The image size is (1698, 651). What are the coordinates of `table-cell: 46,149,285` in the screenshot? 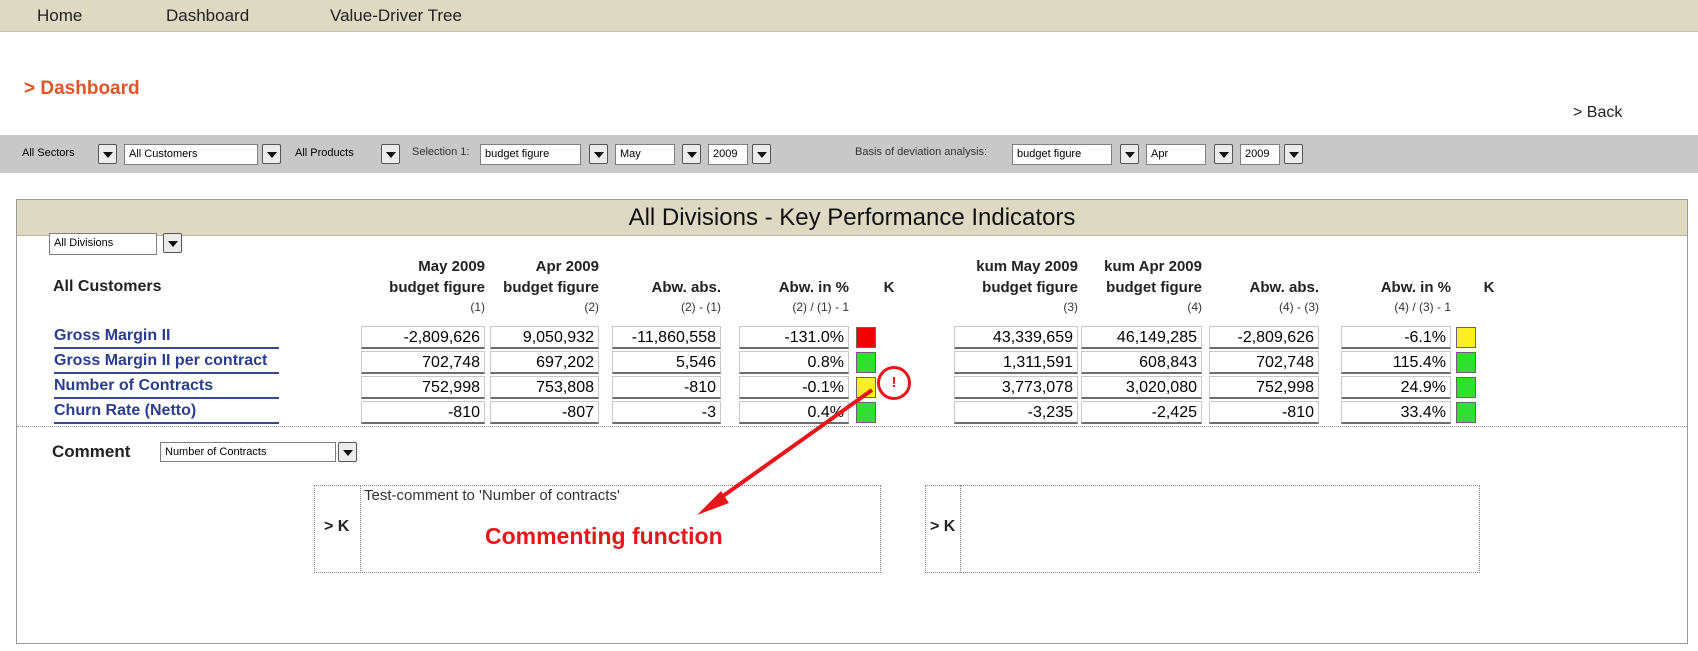 It's located at (1141, 337).